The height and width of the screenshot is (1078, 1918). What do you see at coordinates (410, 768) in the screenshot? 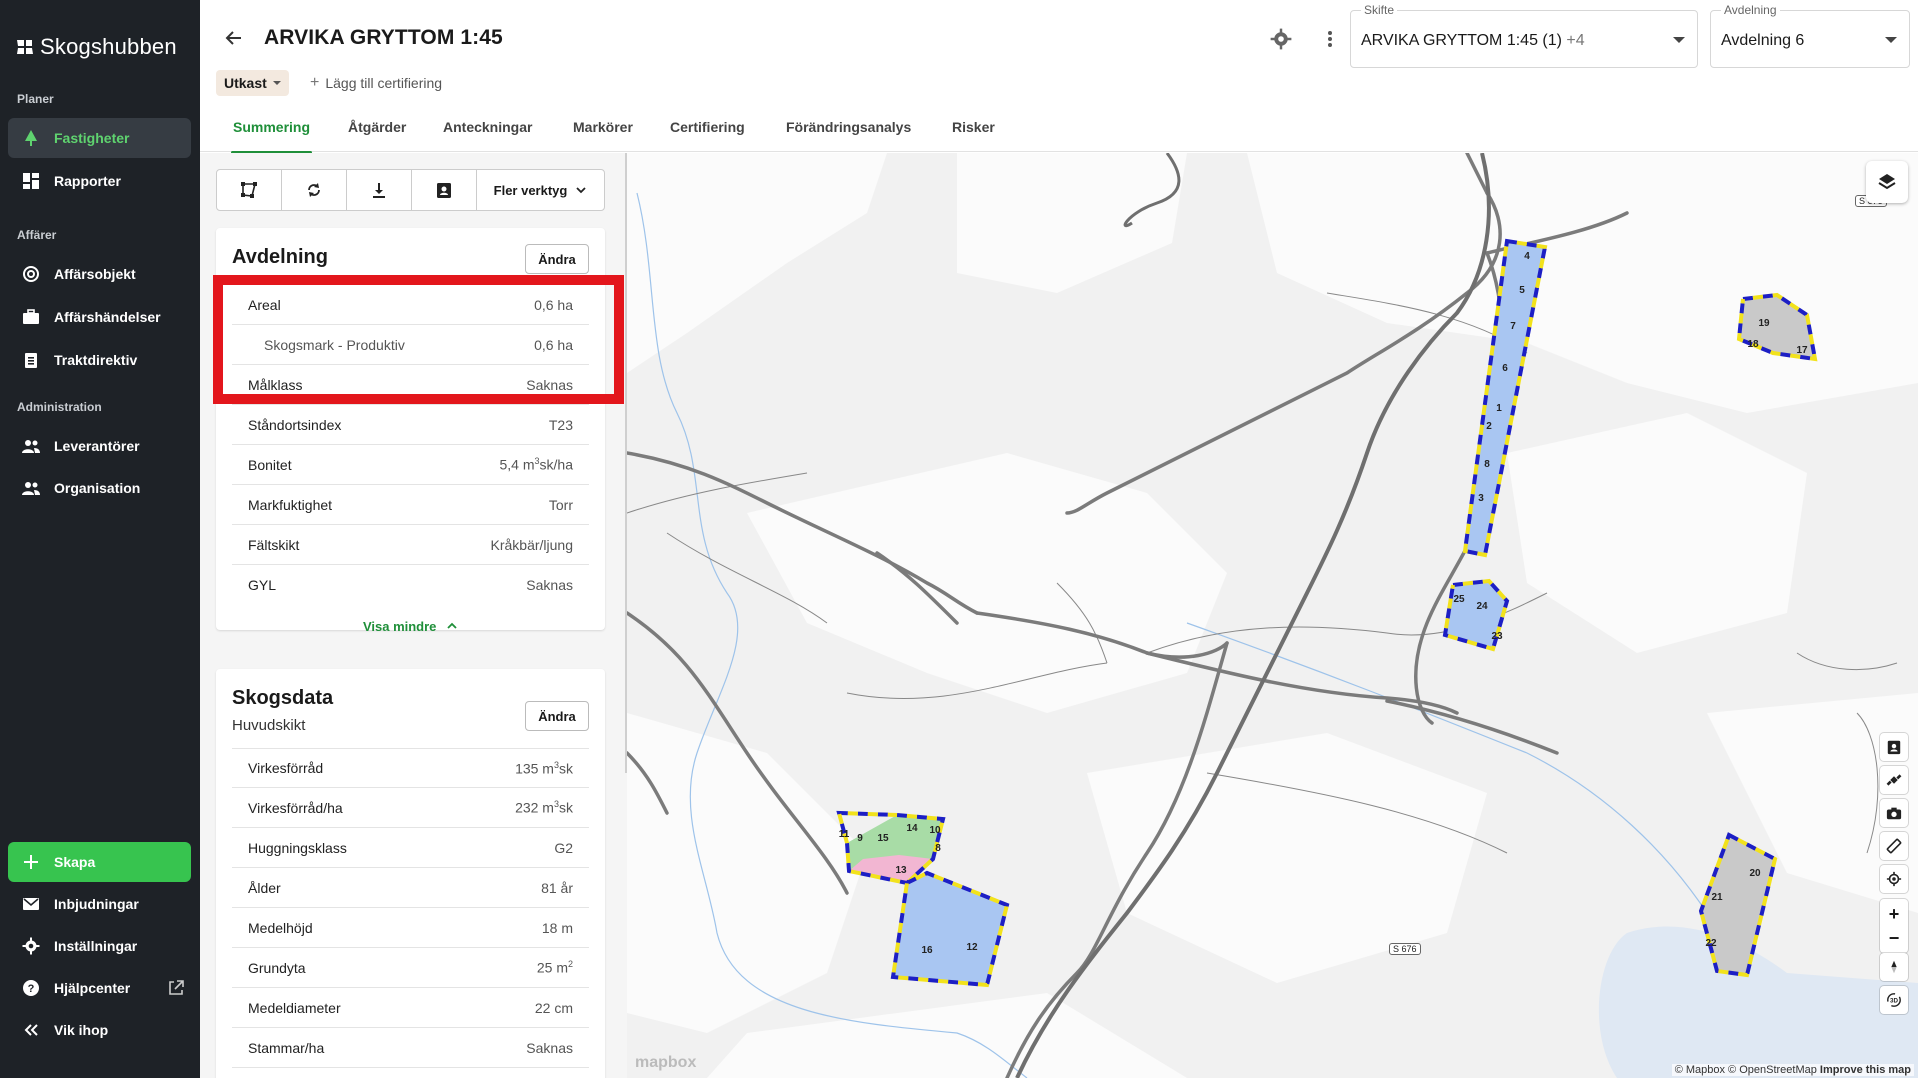
I see `prop-row-virkesforrad: Virkesförråd 135 m3sk` at bounding box center [410, 768].